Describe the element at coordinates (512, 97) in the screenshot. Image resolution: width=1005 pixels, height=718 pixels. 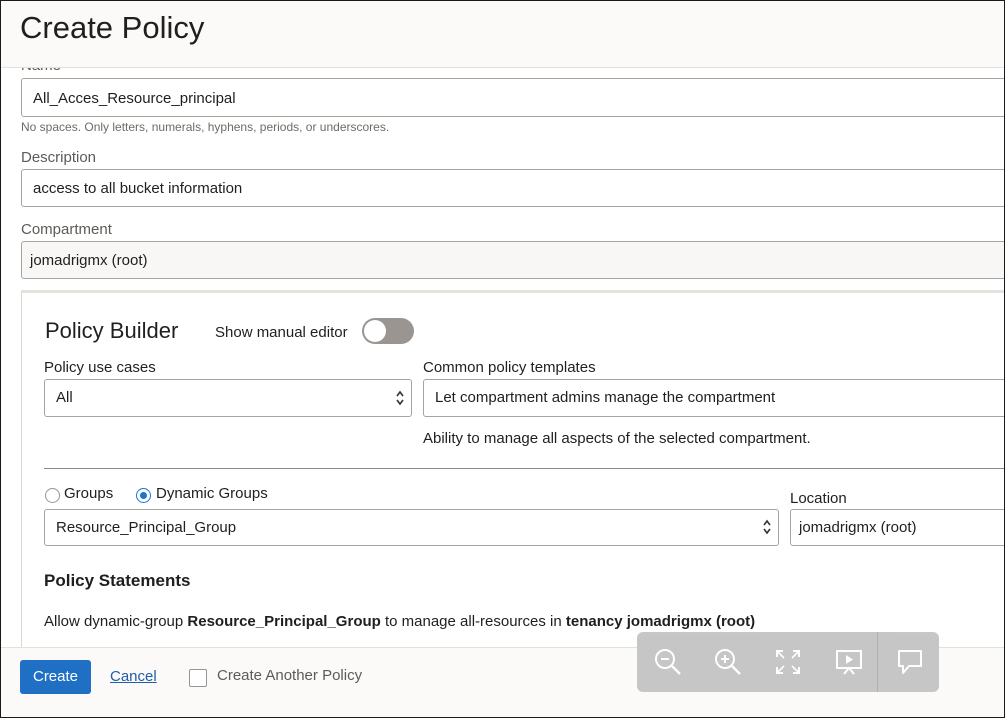
I see `name-input: All_Acces_Resource_principal` at that location.